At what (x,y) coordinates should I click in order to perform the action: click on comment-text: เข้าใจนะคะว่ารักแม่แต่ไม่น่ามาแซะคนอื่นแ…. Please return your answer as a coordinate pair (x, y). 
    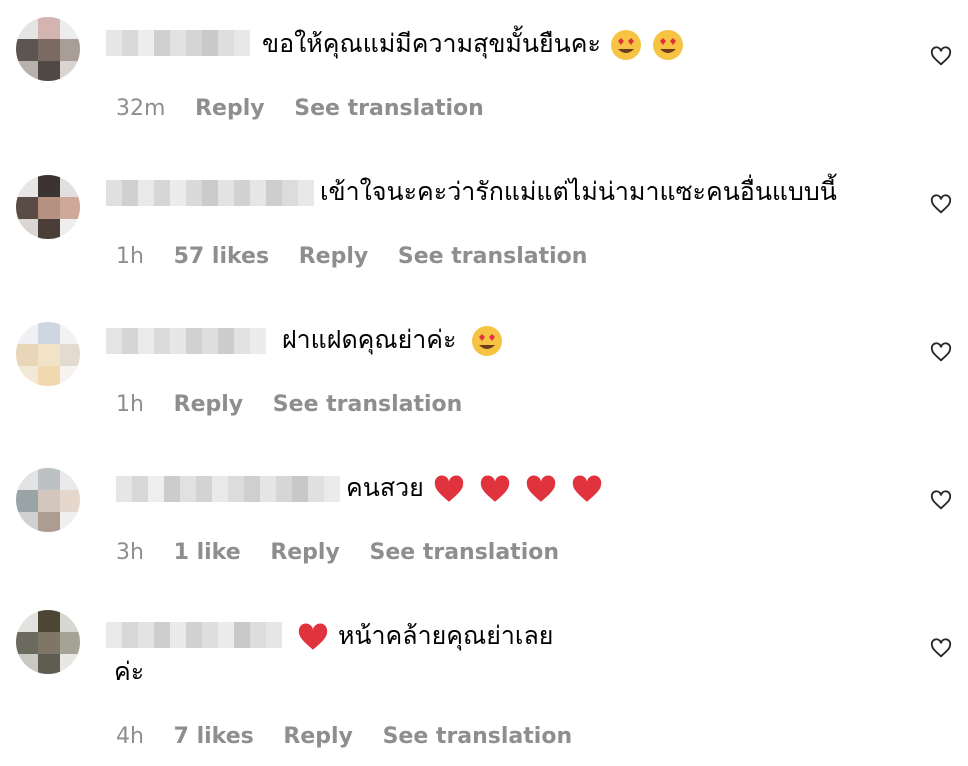
    Looking at the image, I should click on (578, 192).